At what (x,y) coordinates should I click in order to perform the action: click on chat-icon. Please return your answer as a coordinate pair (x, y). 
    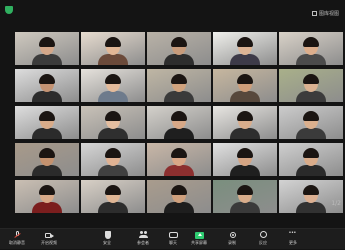
    Looking at the image, I should click on (173, 235).